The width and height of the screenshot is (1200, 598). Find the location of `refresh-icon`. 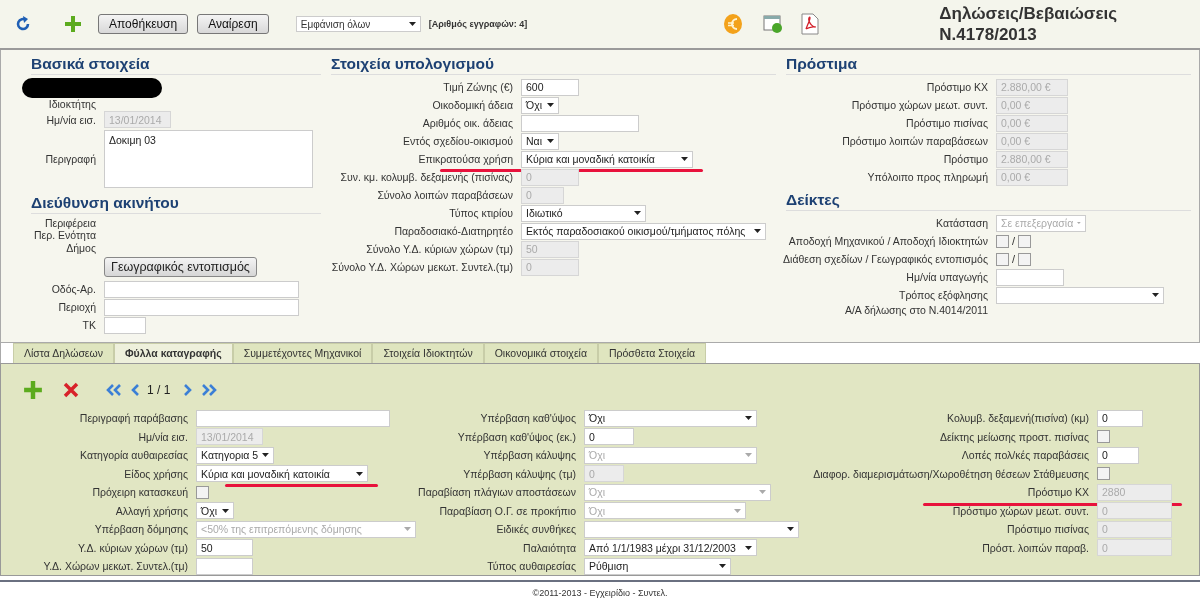

refresh-icon is located at coordinates (23, 24).